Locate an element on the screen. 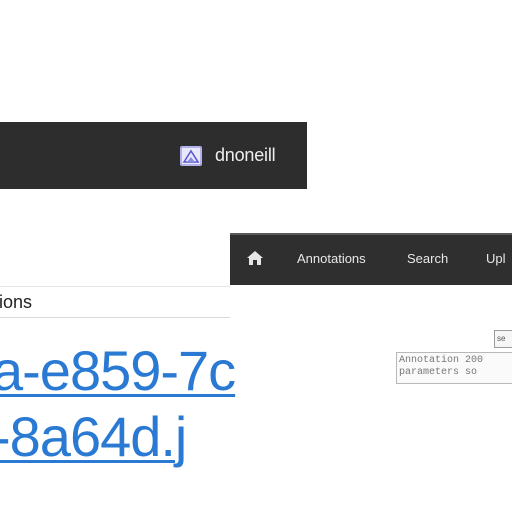 The image size is (512, 512). home-icon is located at coordinates (255, 258).